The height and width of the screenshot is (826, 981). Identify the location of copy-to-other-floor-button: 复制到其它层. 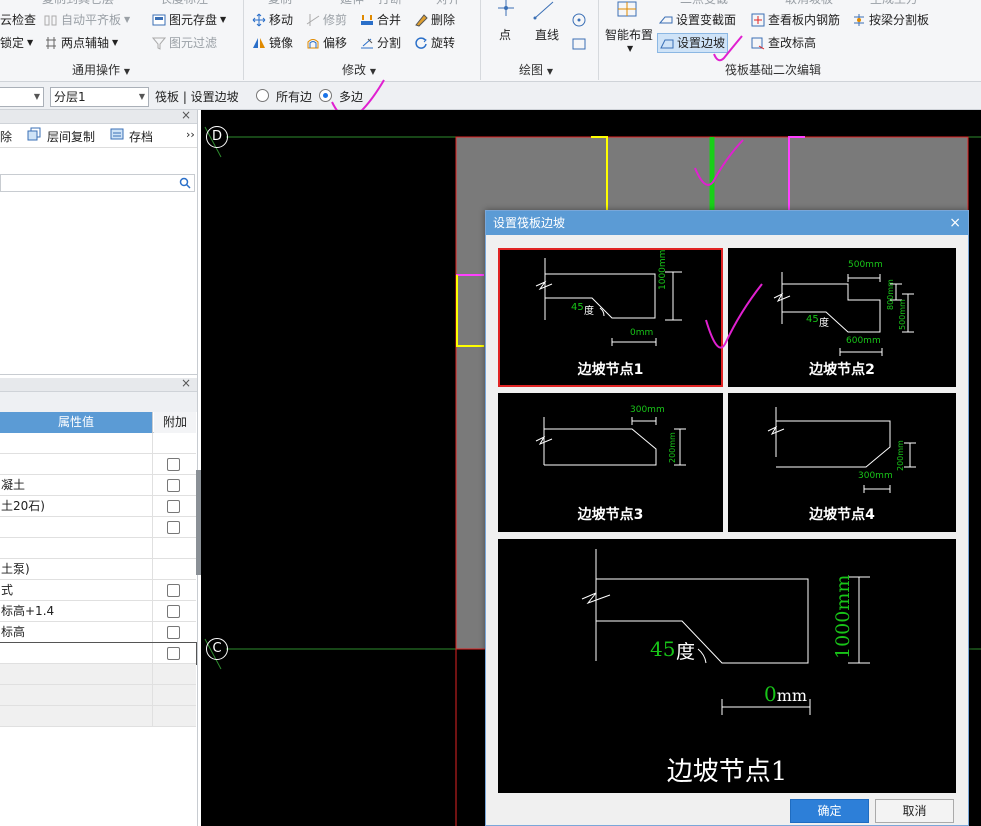
(78, 4).